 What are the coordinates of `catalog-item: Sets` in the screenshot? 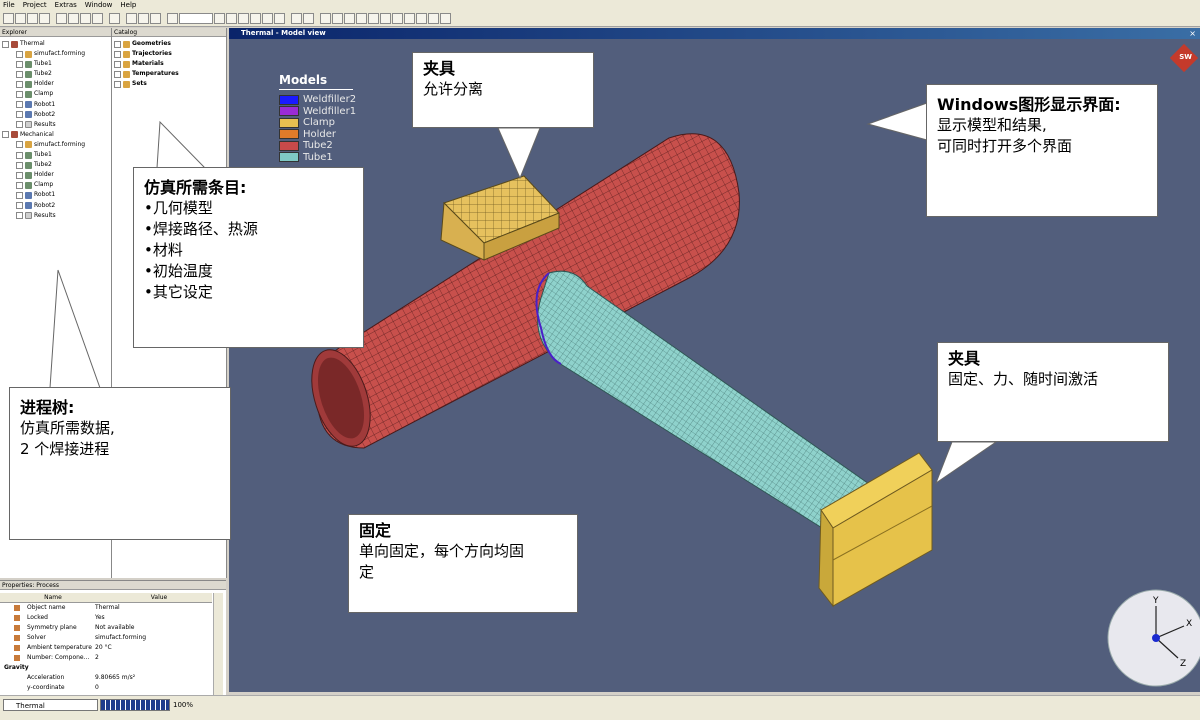 It's located at (146, 84).